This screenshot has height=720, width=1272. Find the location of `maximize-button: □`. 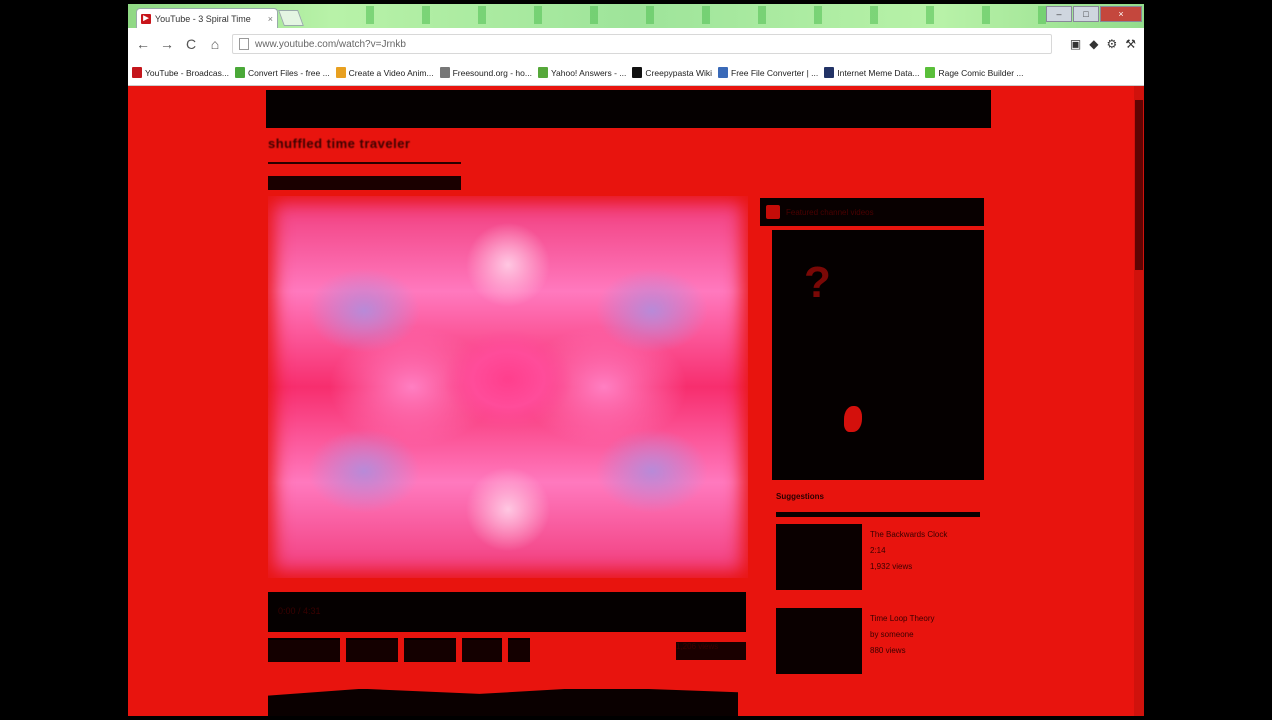

maximize-button: □ is located at coordinates (1086, 14).